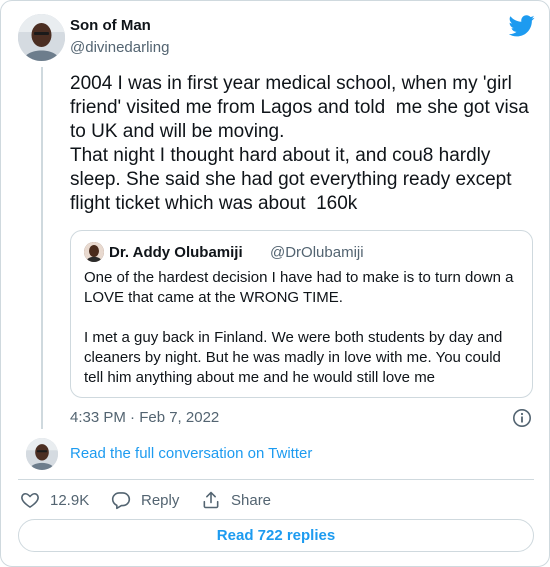 This screenshot has height=567, width=550. I want to click on author-avatar, so click(41, 37).